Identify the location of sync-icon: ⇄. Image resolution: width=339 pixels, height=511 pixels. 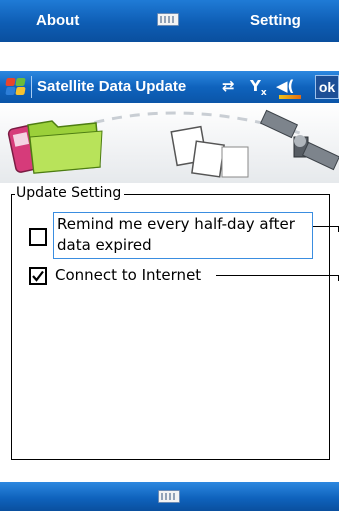
(228, 86).